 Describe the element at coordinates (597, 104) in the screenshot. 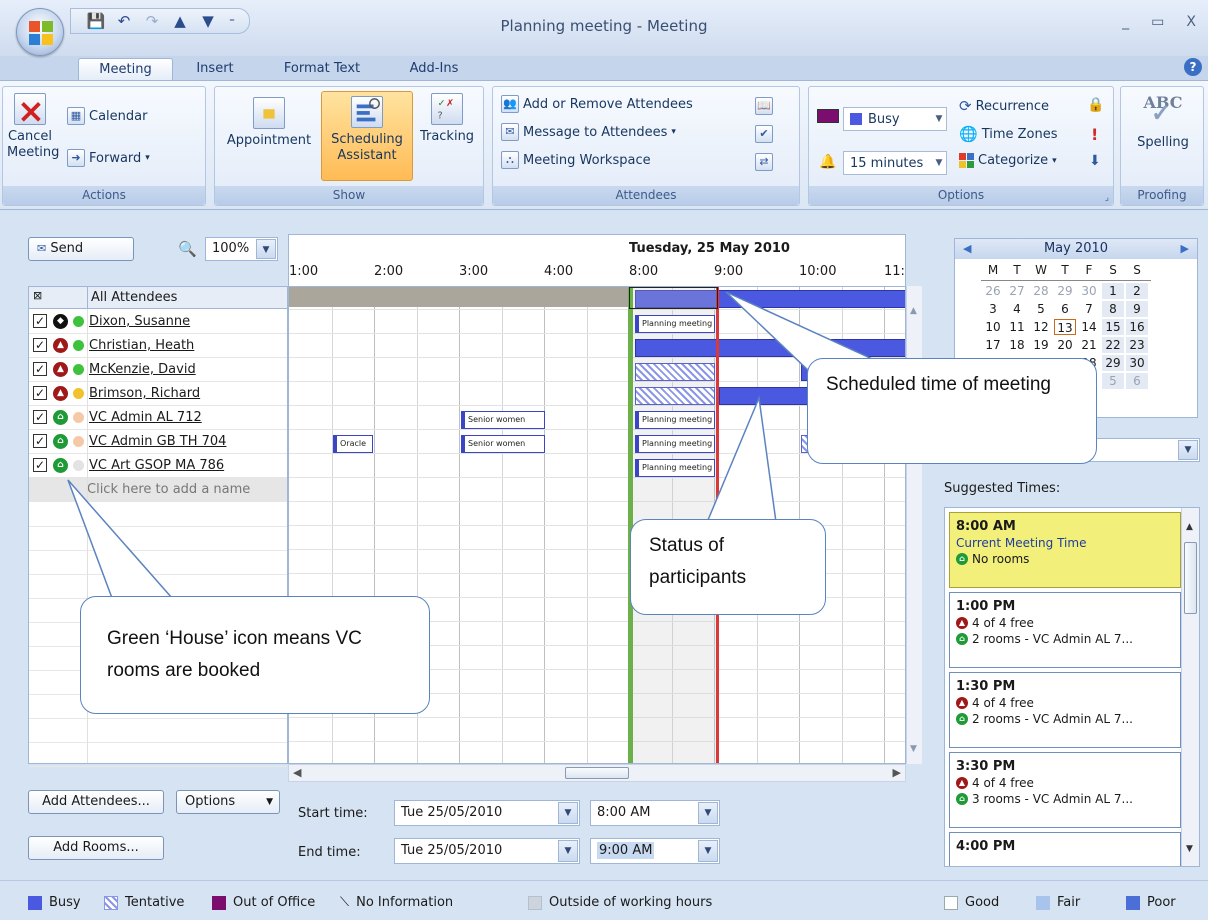

I see `add-remove-attendees-button: 👥 Add or Remove Attendees` at that location.